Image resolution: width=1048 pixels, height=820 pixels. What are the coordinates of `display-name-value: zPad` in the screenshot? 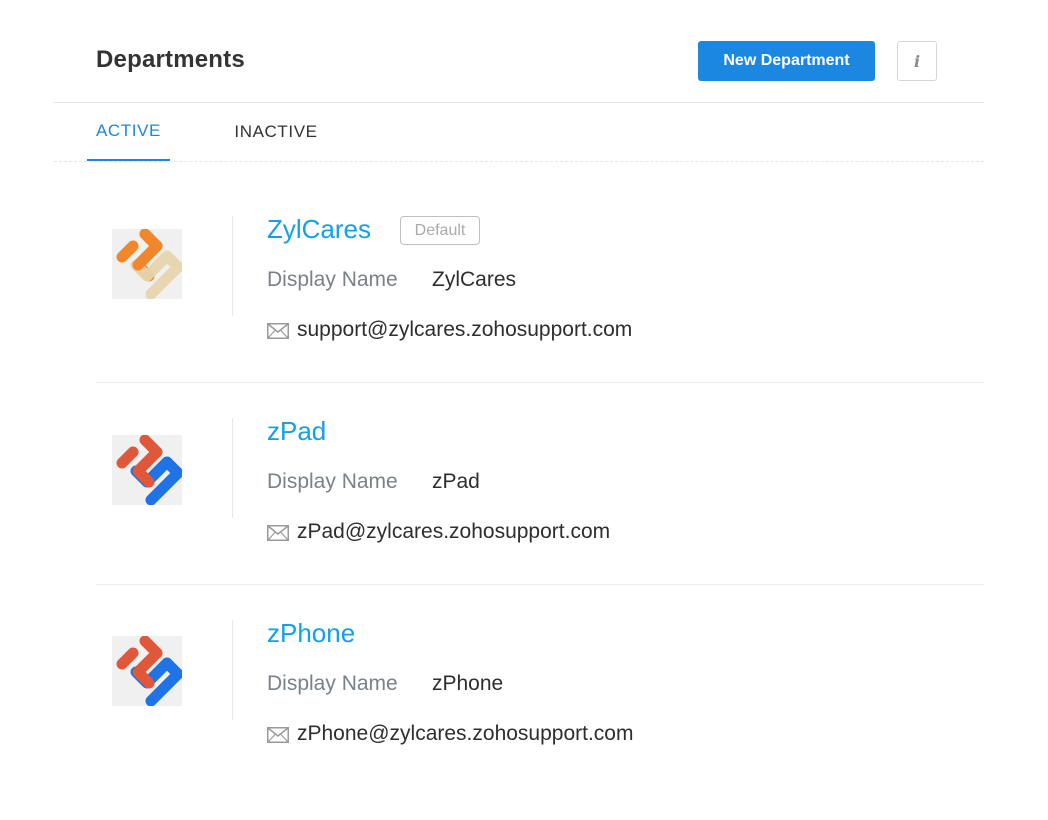 It's located at (456, 481).